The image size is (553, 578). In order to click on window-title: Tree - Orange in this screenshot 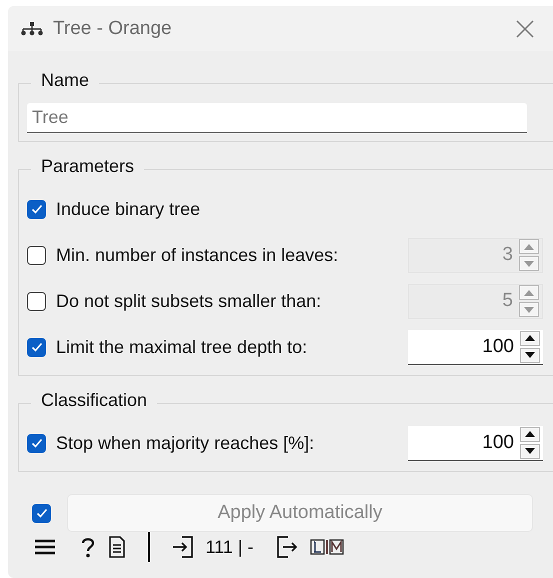, I will do `click(113, 29)`.